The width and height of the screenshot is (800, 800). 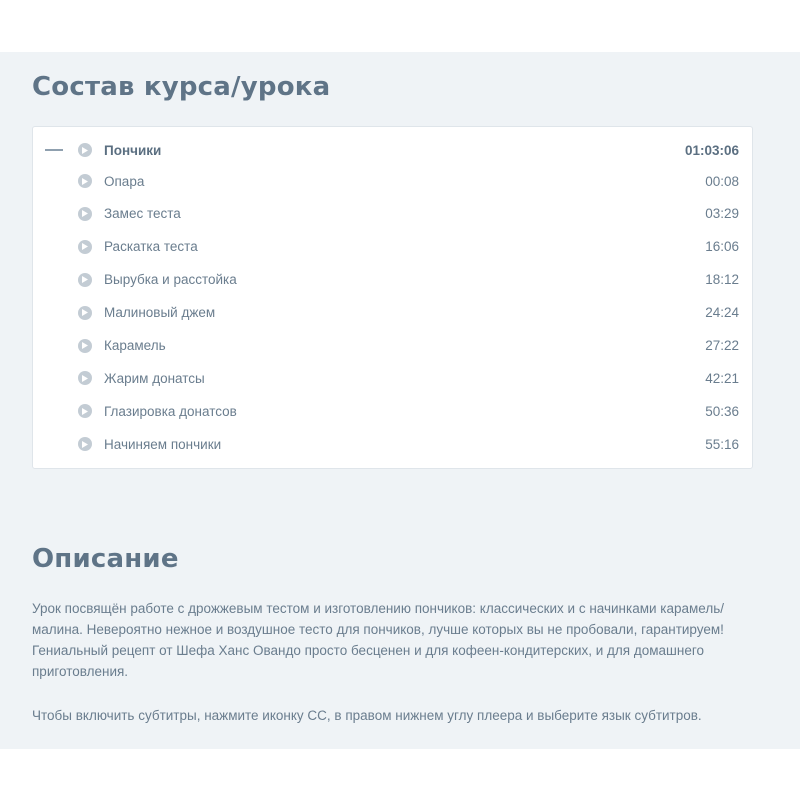 What do you see at coordinates (124, 181) in the screenshot?
I see `lesson-label: Опара` at bounding box center [124, 181].